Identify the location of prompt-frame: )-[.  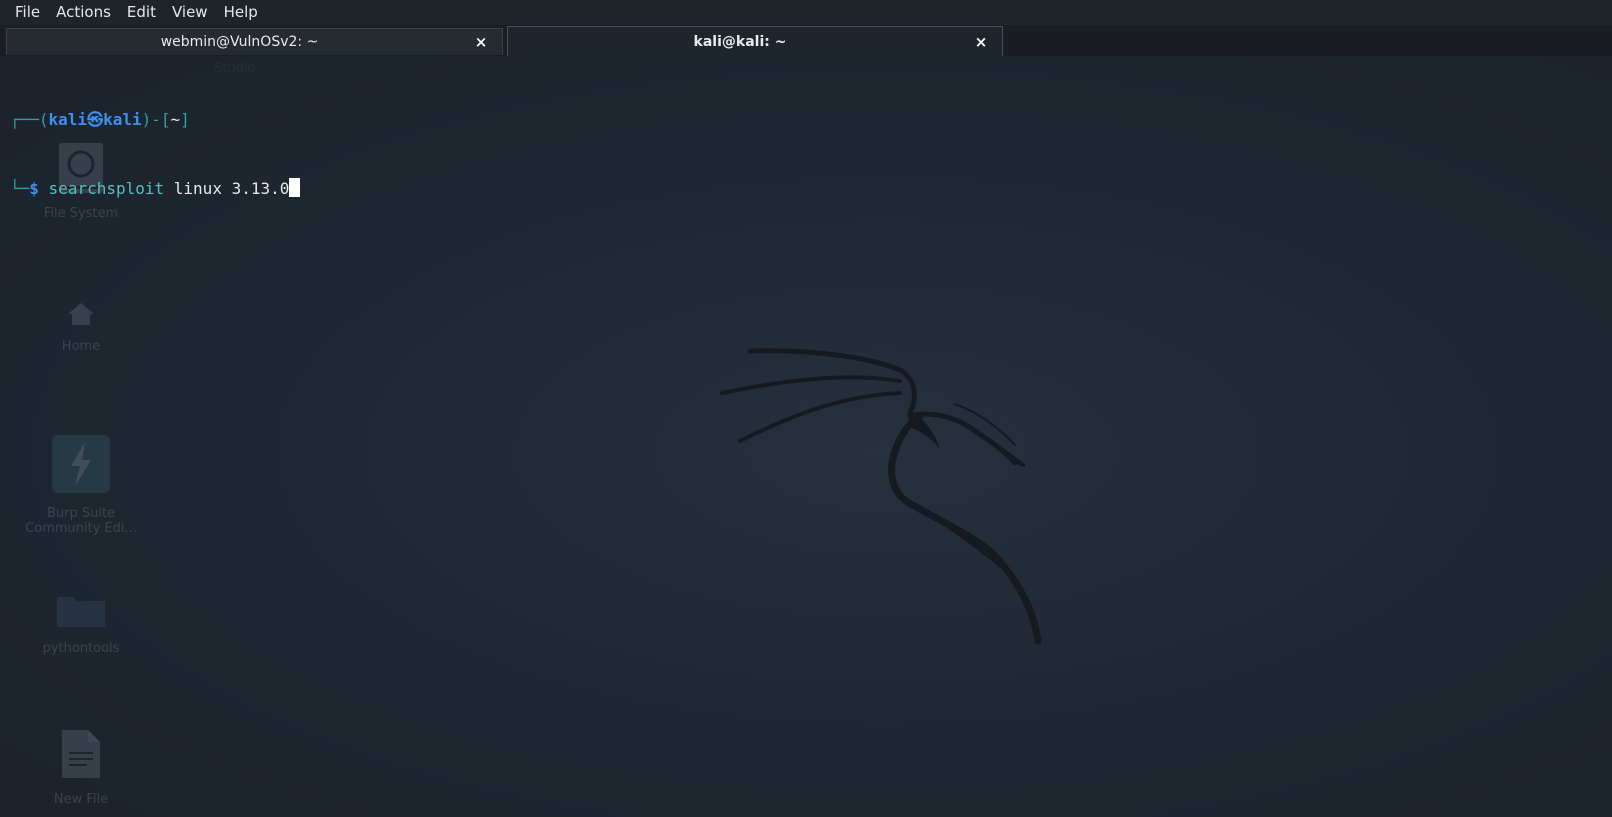
(156, 119).